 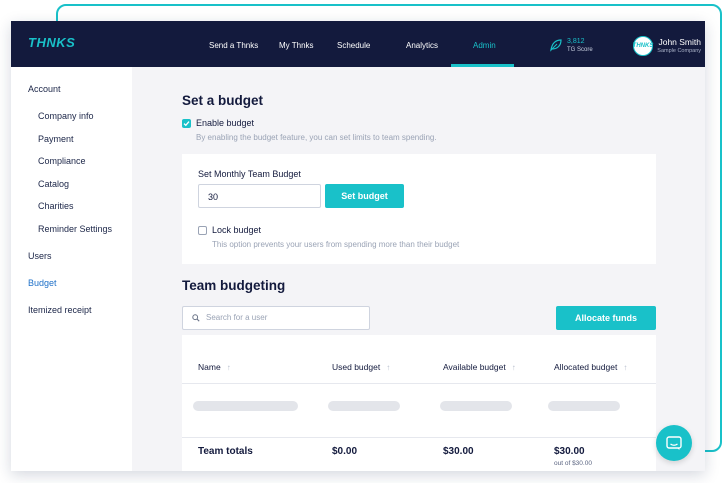 What do you see at coordinates (356, 367) in the screenshot?
I see `column-header-used-label: Used budget` at bounding box center [356, 367].